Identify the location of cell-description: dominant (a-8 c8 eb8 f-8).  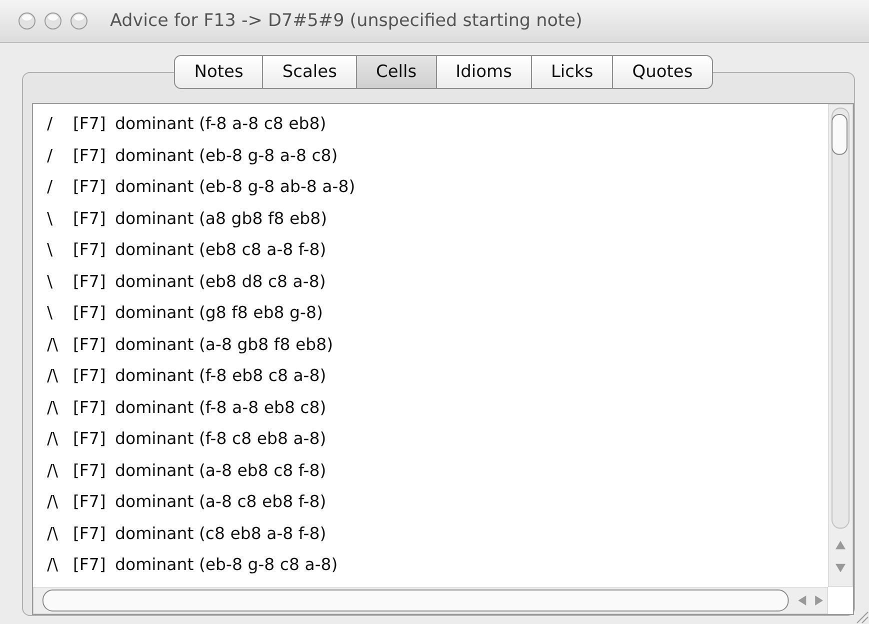
(220, 502).